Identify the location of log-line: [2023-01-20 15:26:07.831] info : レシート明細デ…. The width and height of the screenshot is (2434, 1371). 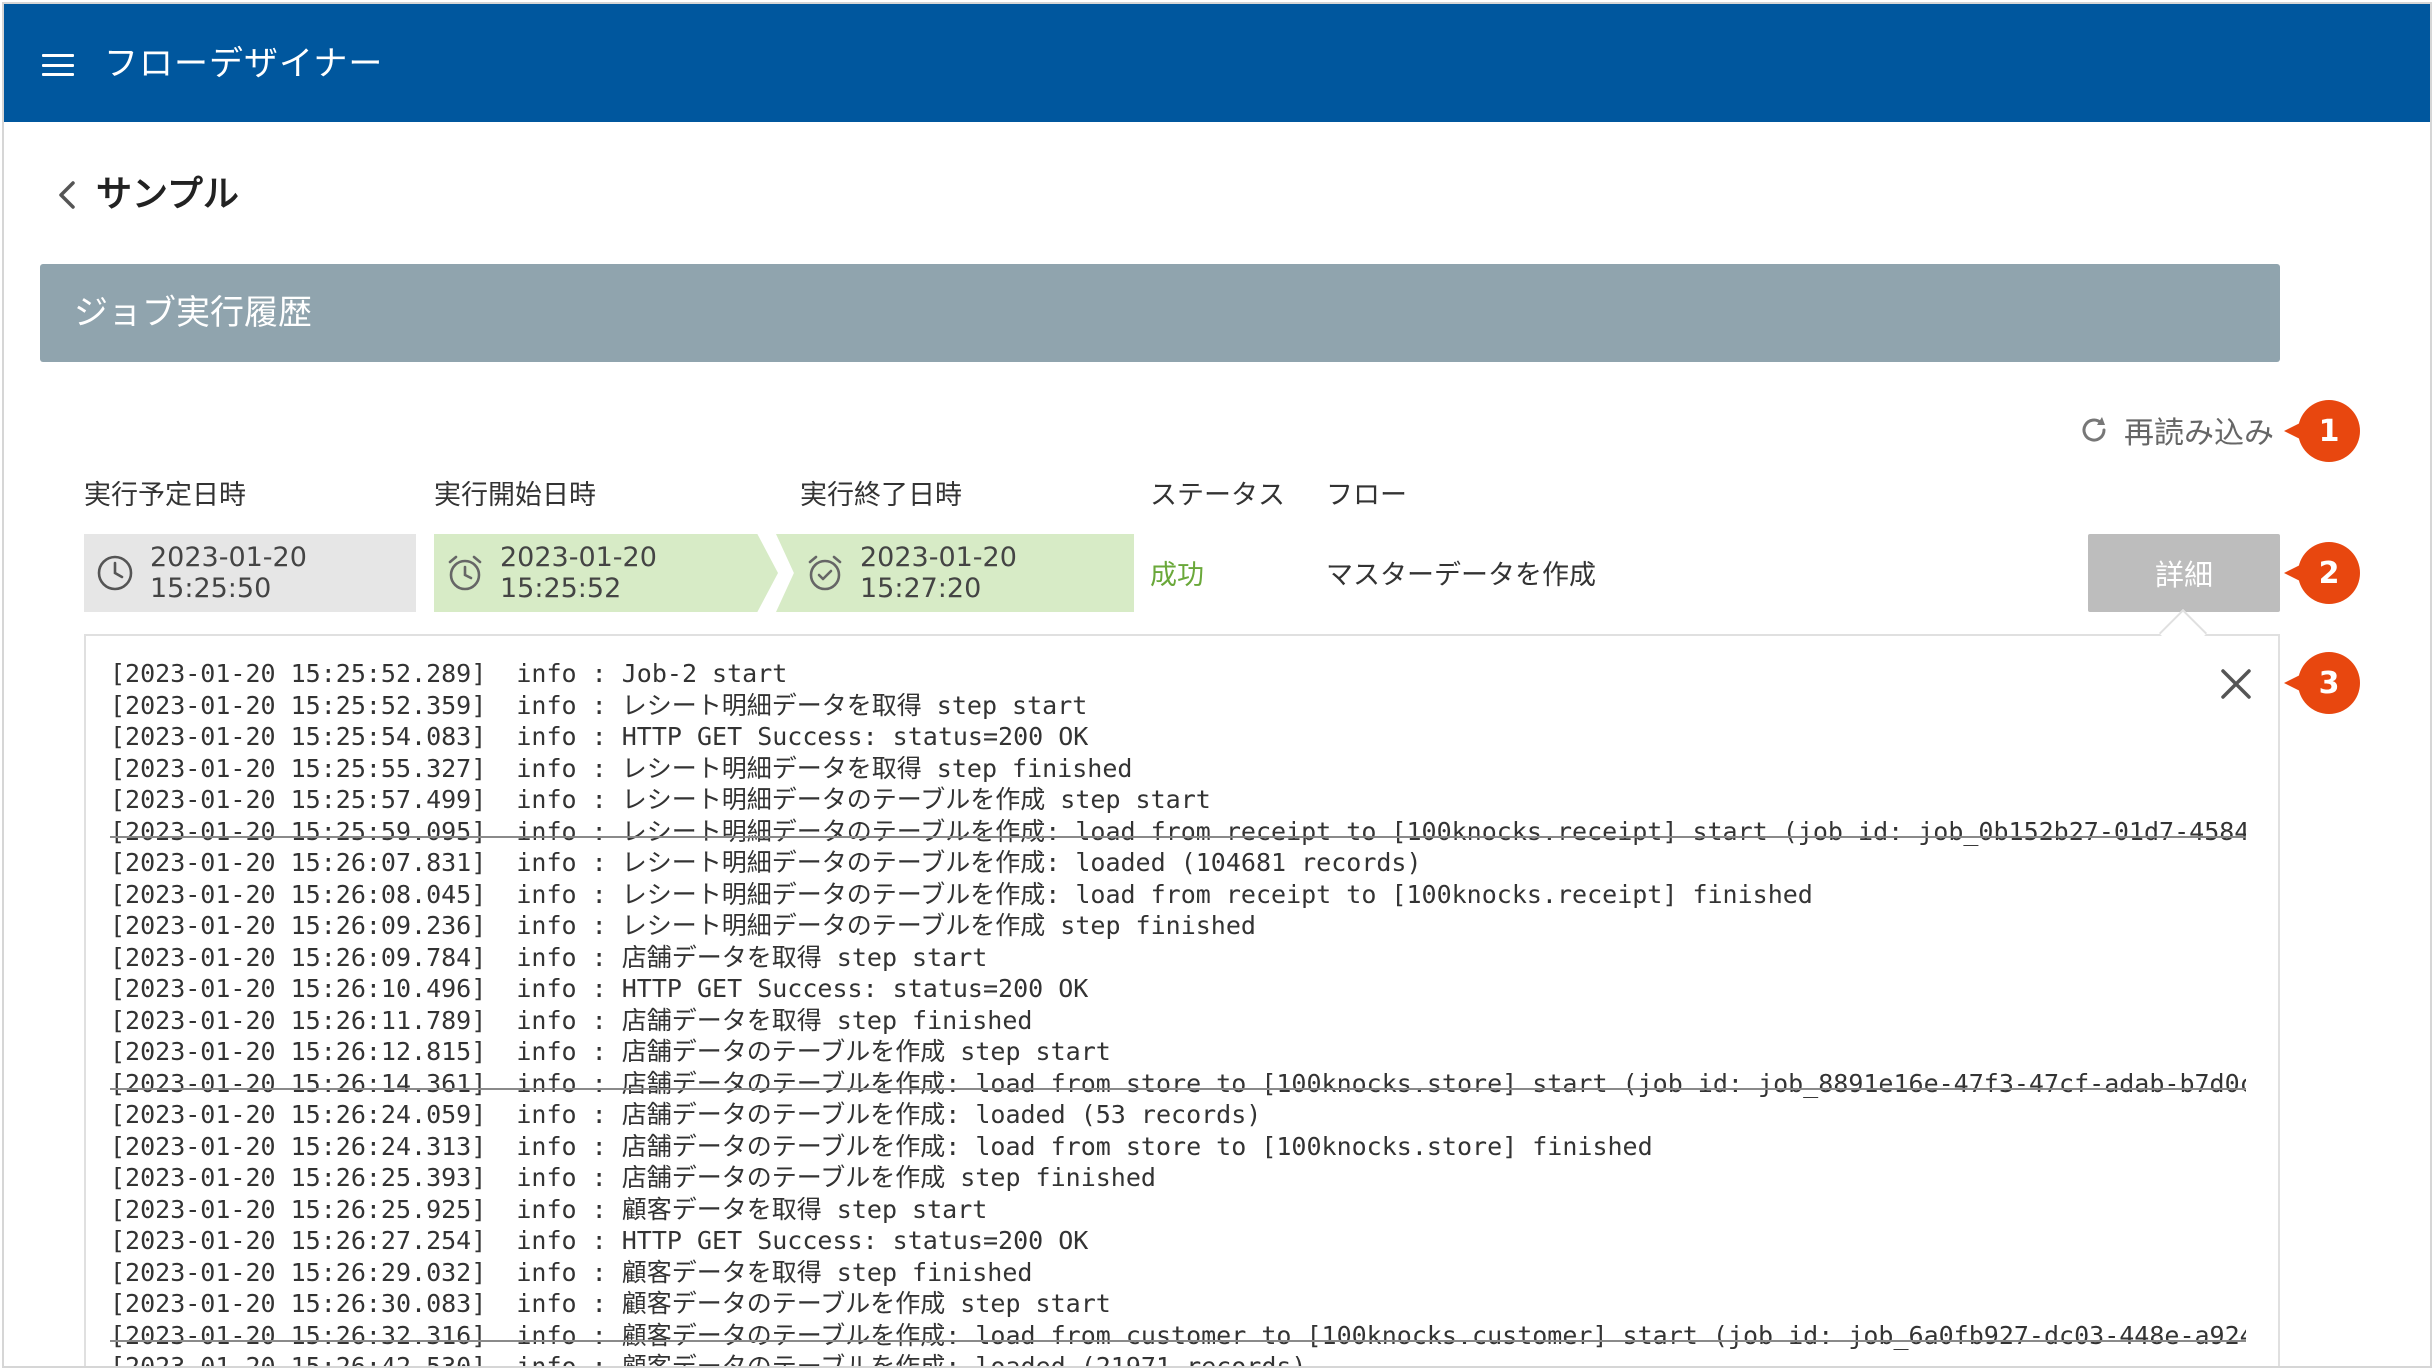
(766, 862).